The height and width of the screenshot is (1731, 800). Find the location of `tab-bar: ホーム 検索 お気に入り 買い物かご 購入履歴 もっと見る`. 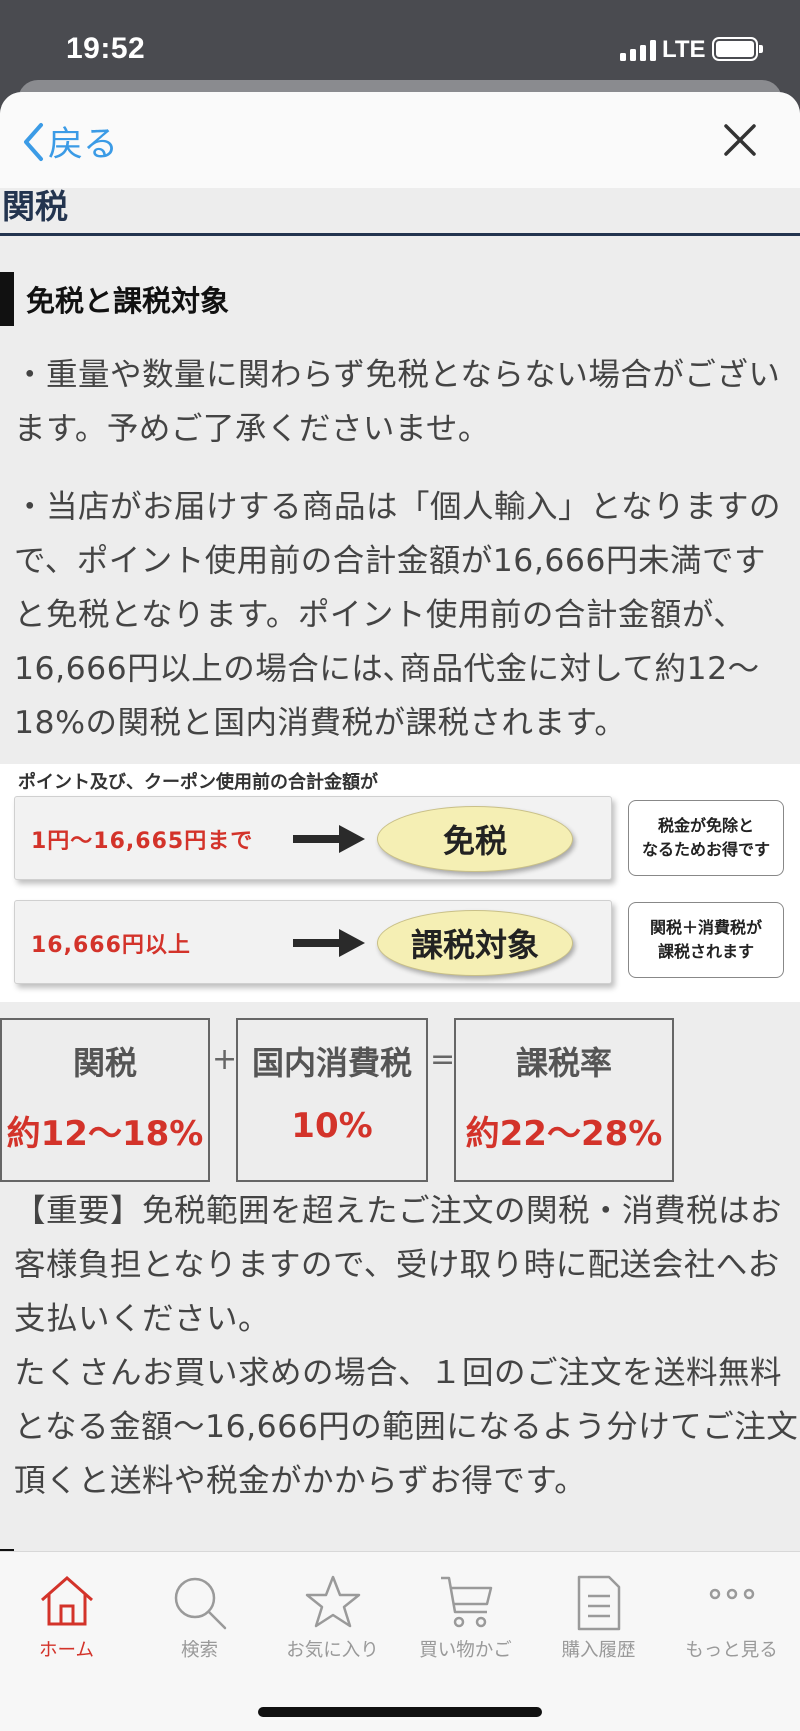

tab-bar: ホーム 検索 お気に入り 買い物かご 購入履歴 もっと見る is located at coordinates (400, 1641).